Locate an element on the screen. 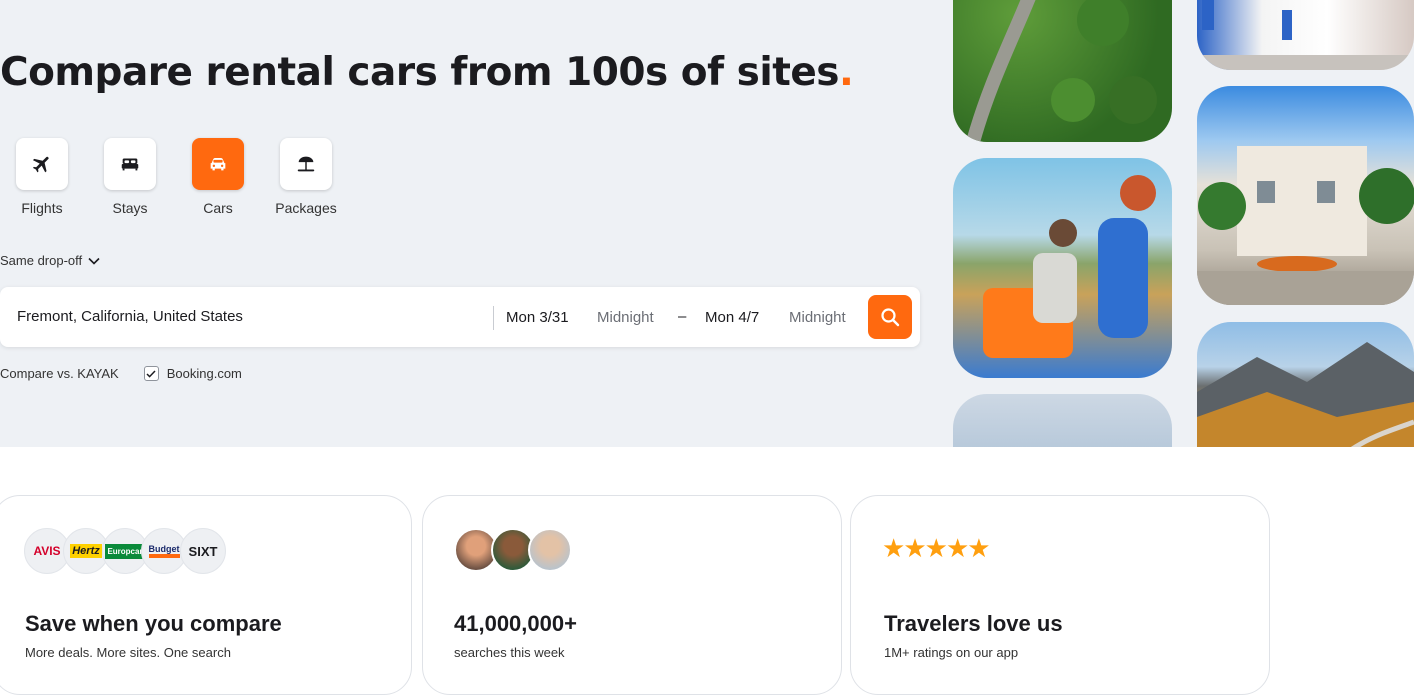  beach-umbrella-icon is located at coordinates (306, 164).